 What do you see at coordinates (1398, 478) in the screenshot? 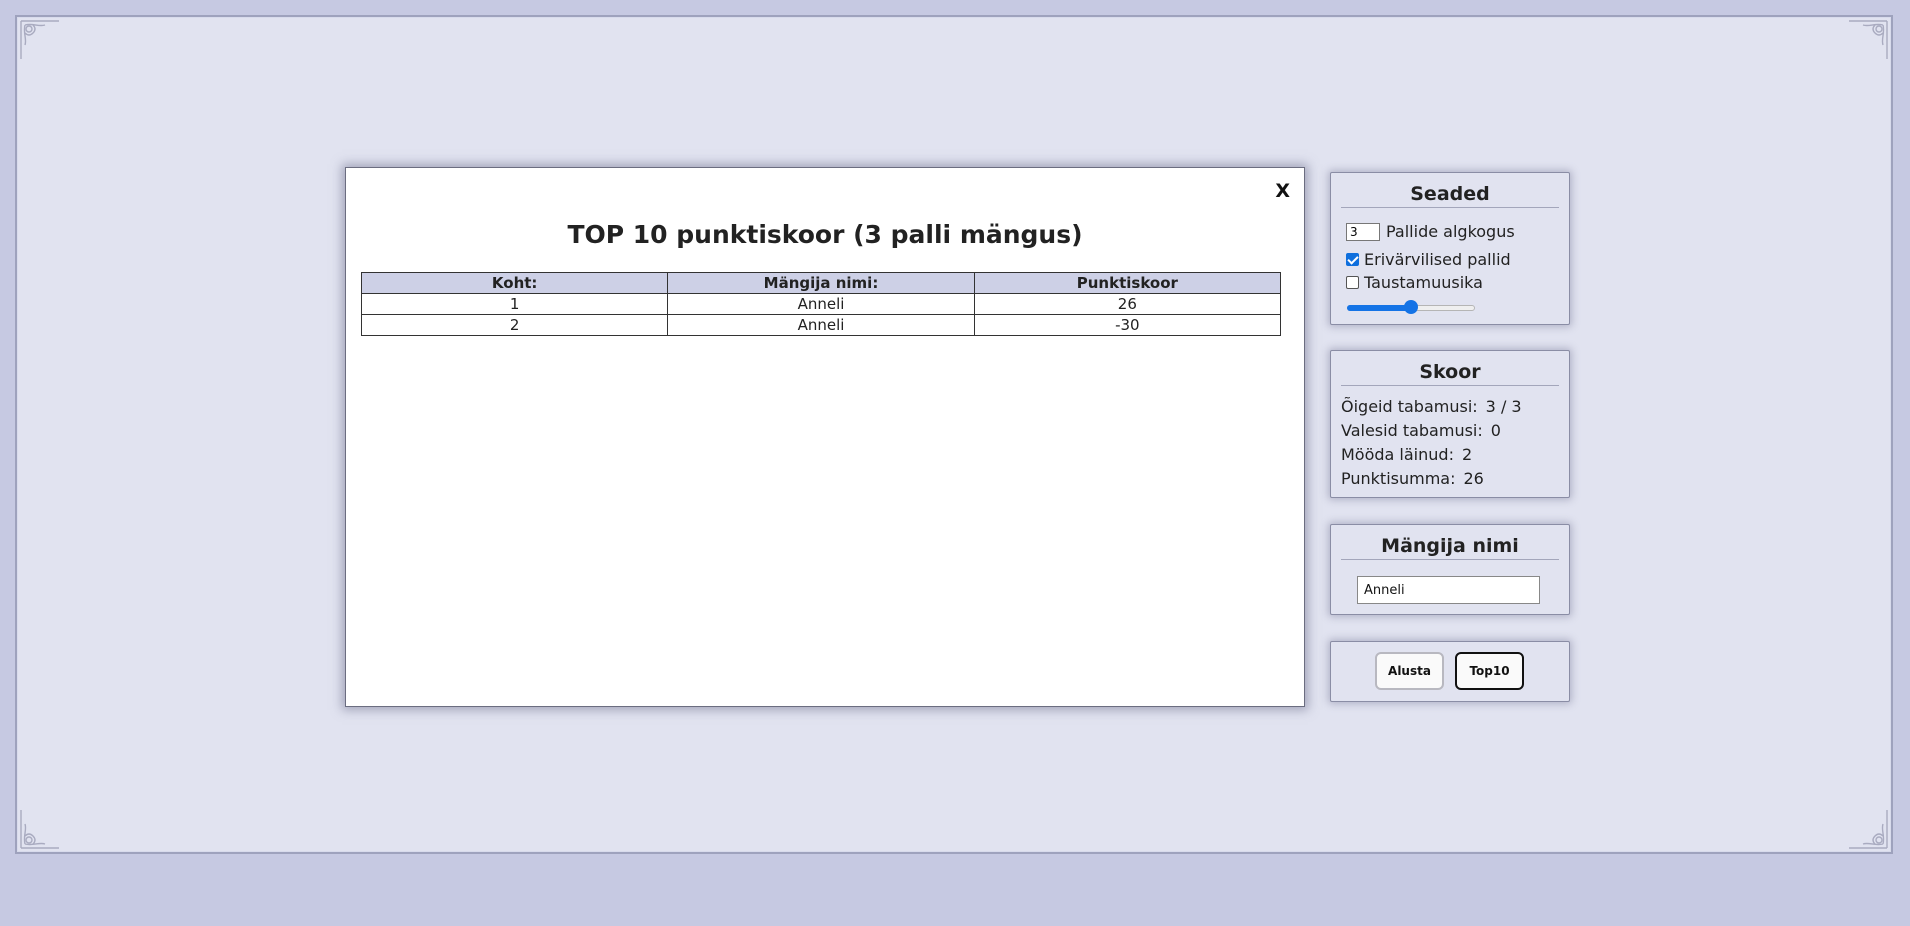
I see `total-points-label: Punktisumma:` at bounding box center [1398, 478].